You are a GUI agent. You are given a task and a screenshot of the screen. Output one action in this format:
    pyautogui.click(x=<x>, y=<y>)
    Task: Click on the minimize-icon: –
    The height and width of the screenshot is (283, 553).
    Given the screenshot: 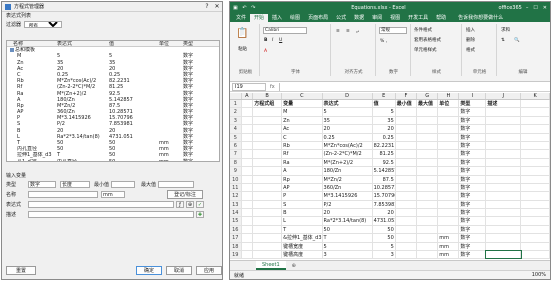 What is the action you would take?
    pyautogui.click(x=527, y=8)
    